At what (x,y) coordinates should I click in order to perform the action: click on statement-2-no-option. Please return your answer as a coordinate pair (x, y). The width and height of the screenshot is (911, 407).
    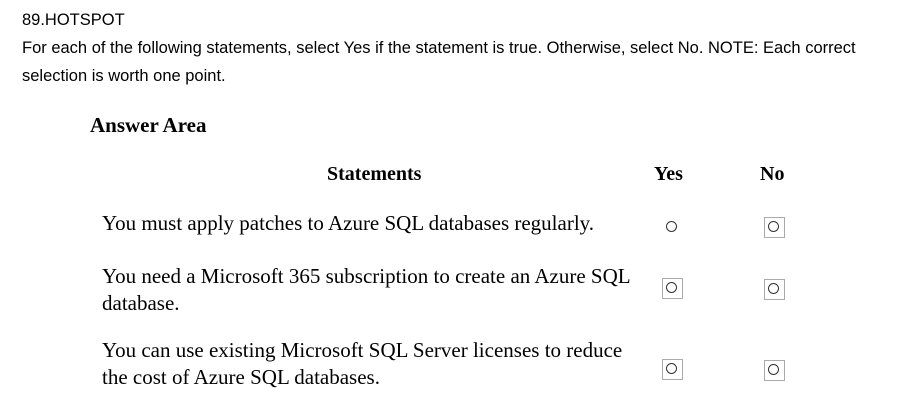
    Looking at the image, I should click on (774, 289).